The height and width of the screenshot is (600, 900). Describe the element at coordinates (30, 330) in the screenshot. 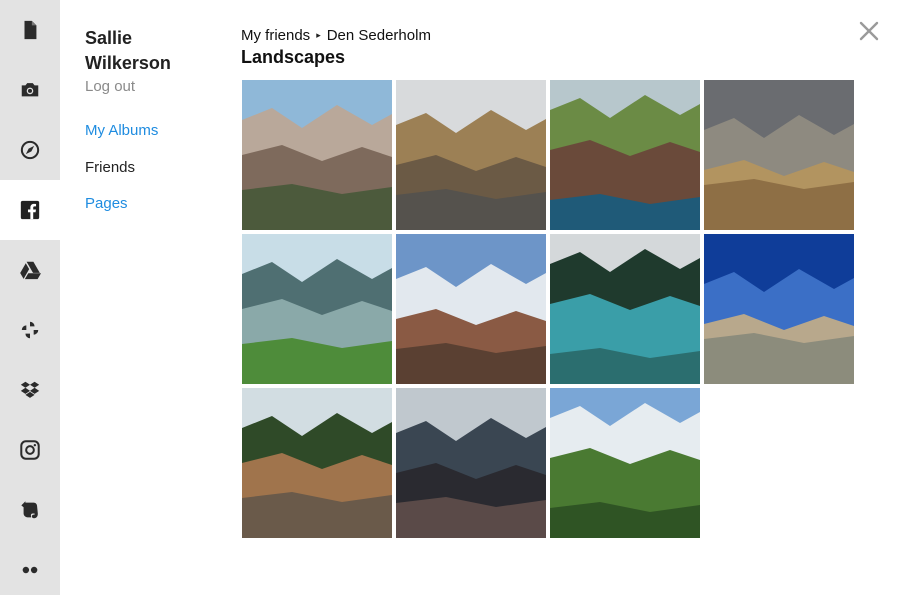

I see `pinwheel-icon` at that location.